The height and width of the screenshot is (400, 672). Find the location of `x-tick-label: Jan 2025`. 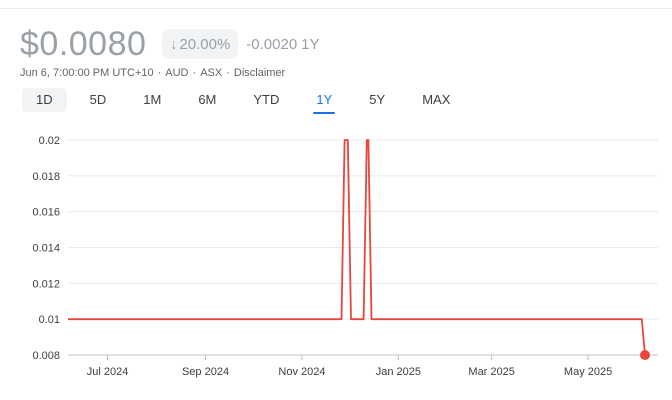

x-tick-label: Jan 2025 is located at coordinates (398, 372).